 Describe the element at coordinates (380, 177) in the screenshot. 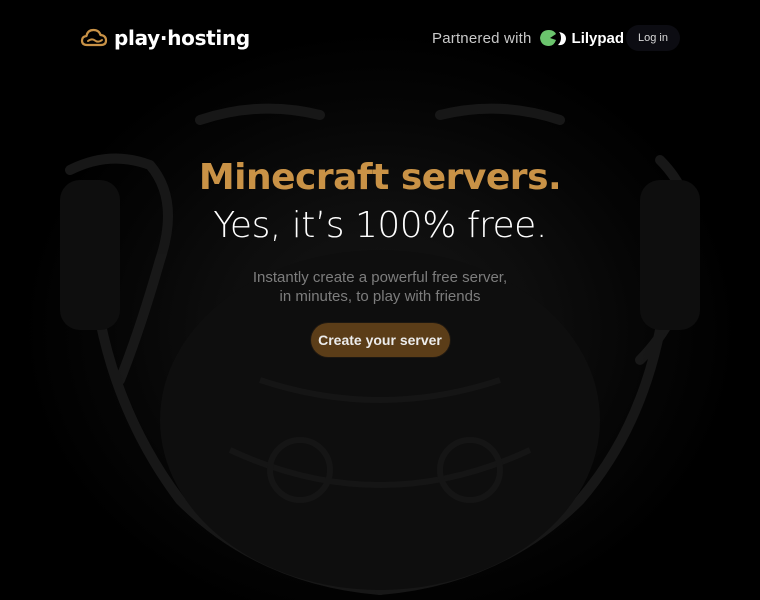

I see `headline-primary: Minecraft servers.` at that location.